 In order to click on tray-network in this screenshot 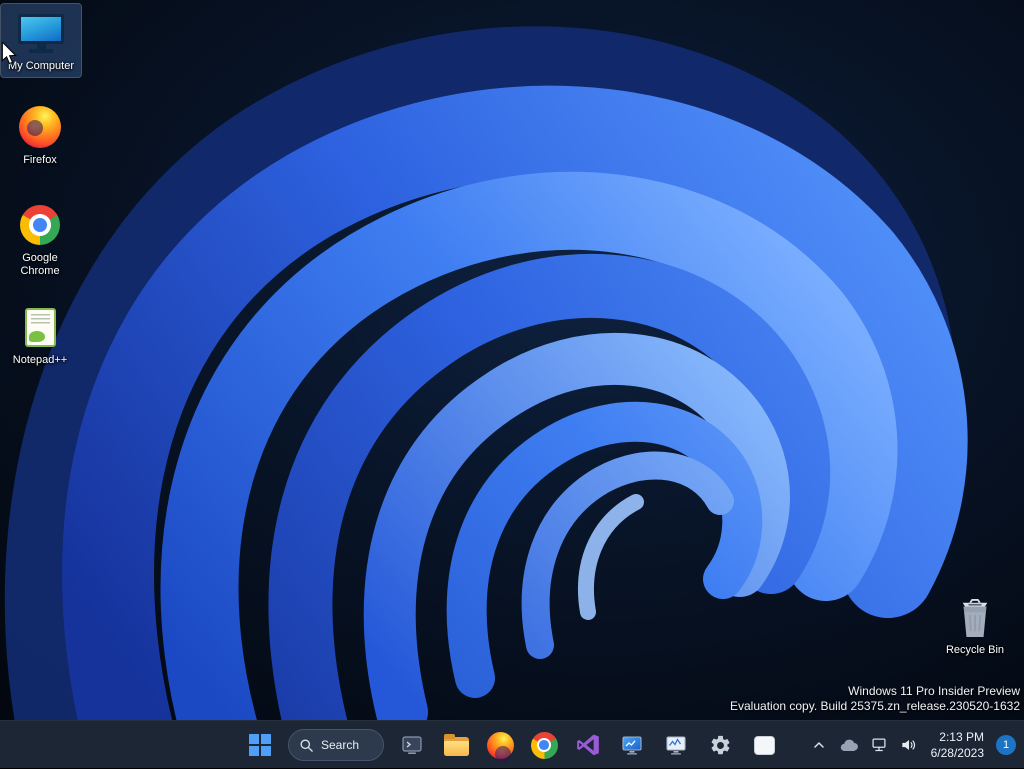, I will do `click(879, 745)`.